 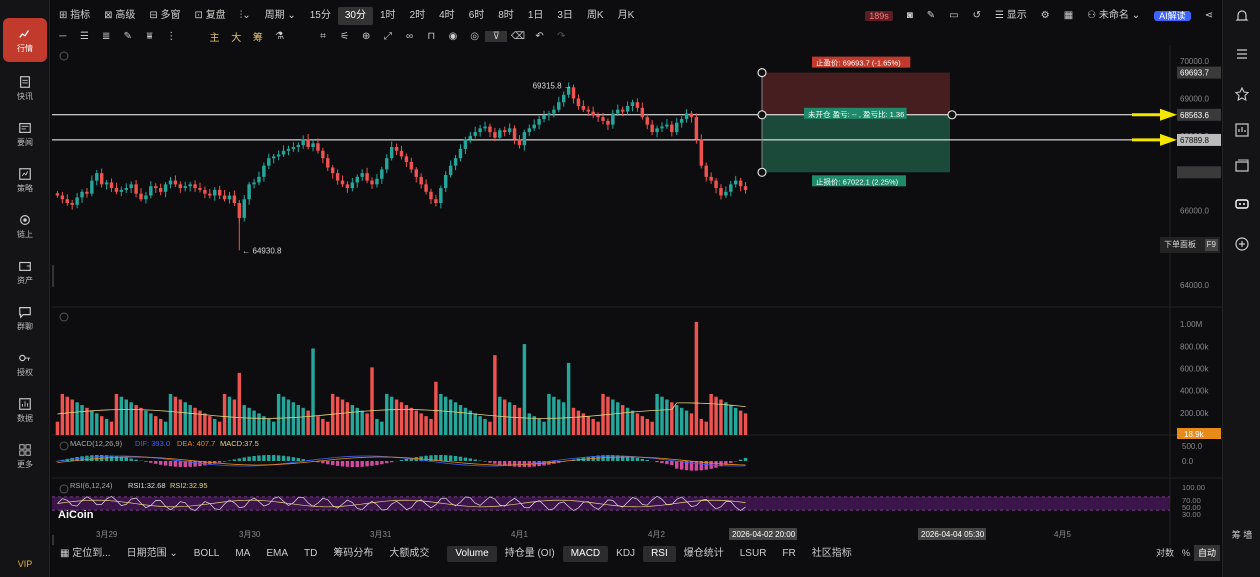 What do you see at coordinates (106, 36) in the screenshot?
I see `channel-tool-icon: ≣` at bounding box center [106, 36].